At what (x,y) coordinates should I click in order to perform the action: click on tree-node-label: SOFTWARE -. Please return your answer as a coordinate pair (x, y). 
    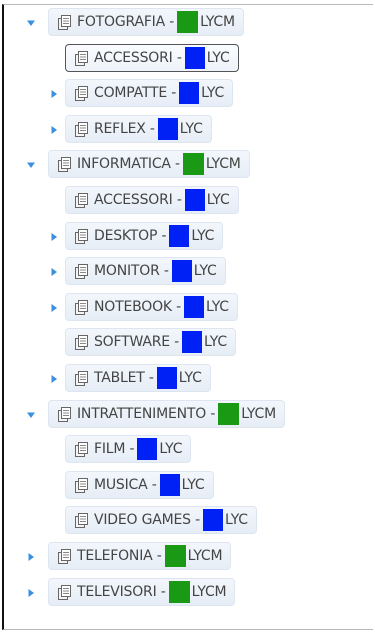
    Looking at the image, I should click on (136, 342).